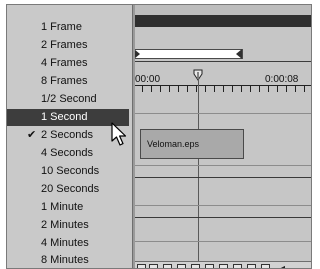 The image size is (320, 269). I want to click on ruler-border, so click(222, 61).